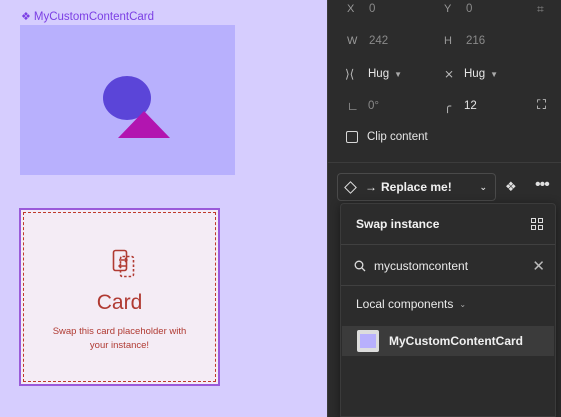 Image resolution: width=561 pixels, height=417 pixels. I want to click on w-field: W 242, so click(367, 41).